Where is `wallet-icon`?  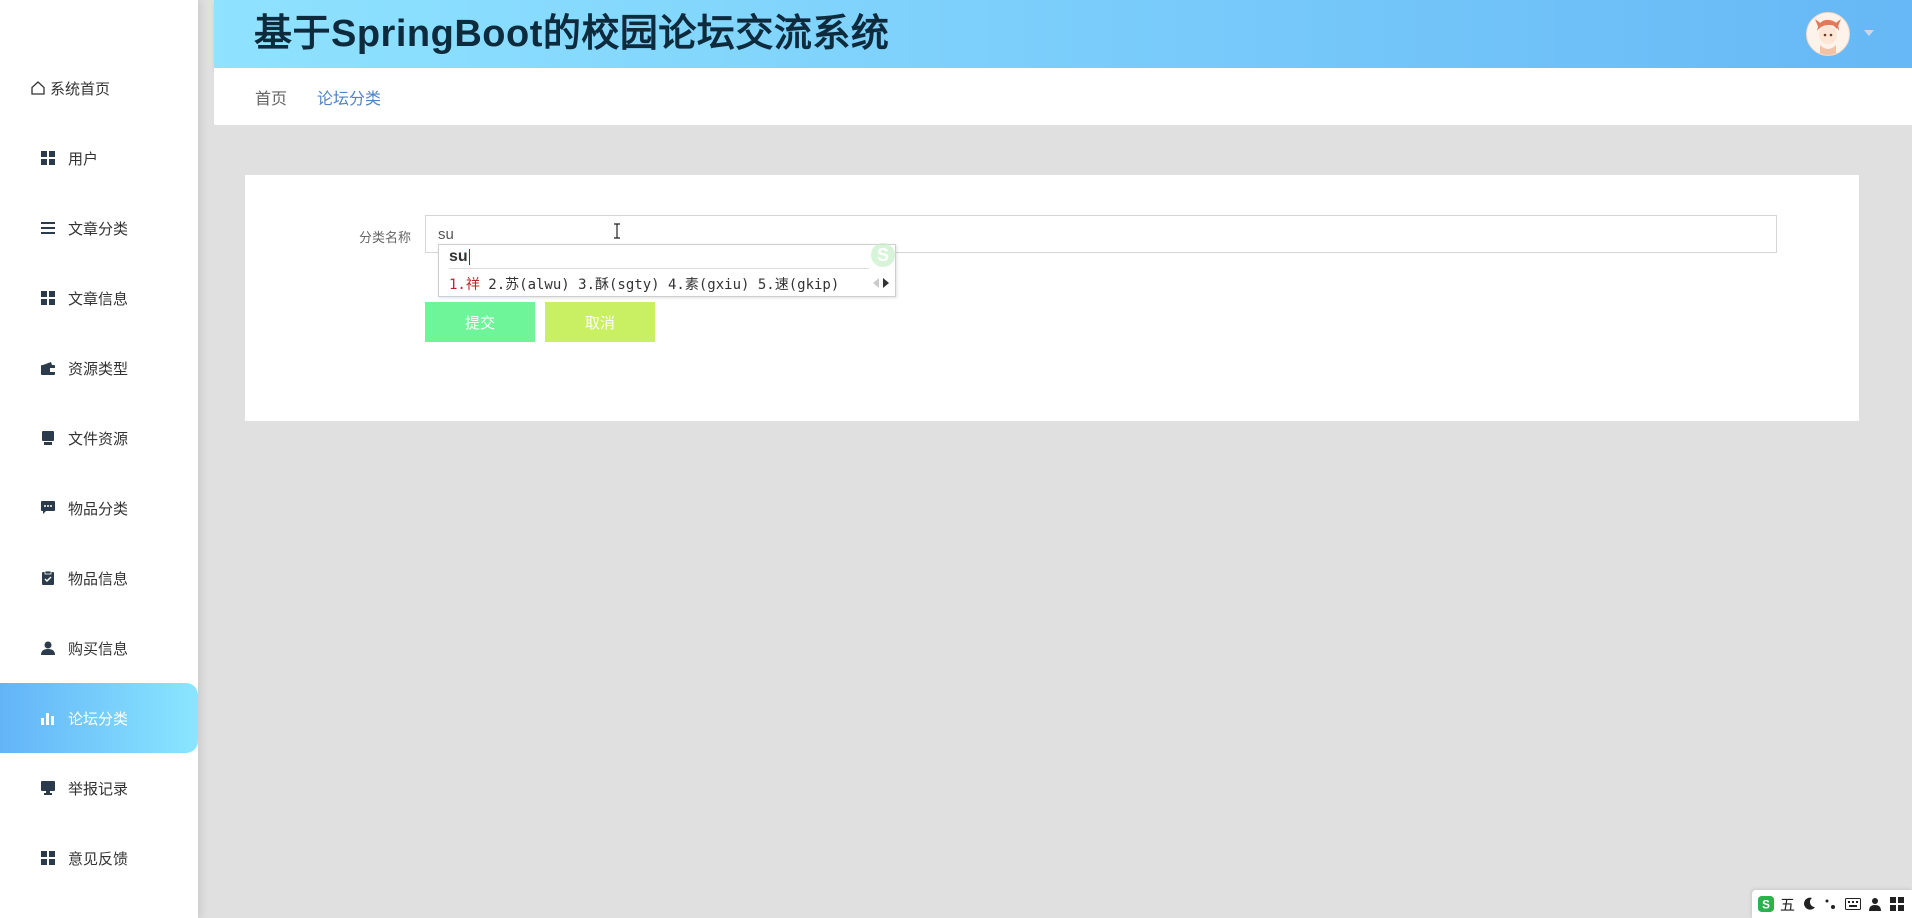 wallet-icon is located at coordinates (48, 368).